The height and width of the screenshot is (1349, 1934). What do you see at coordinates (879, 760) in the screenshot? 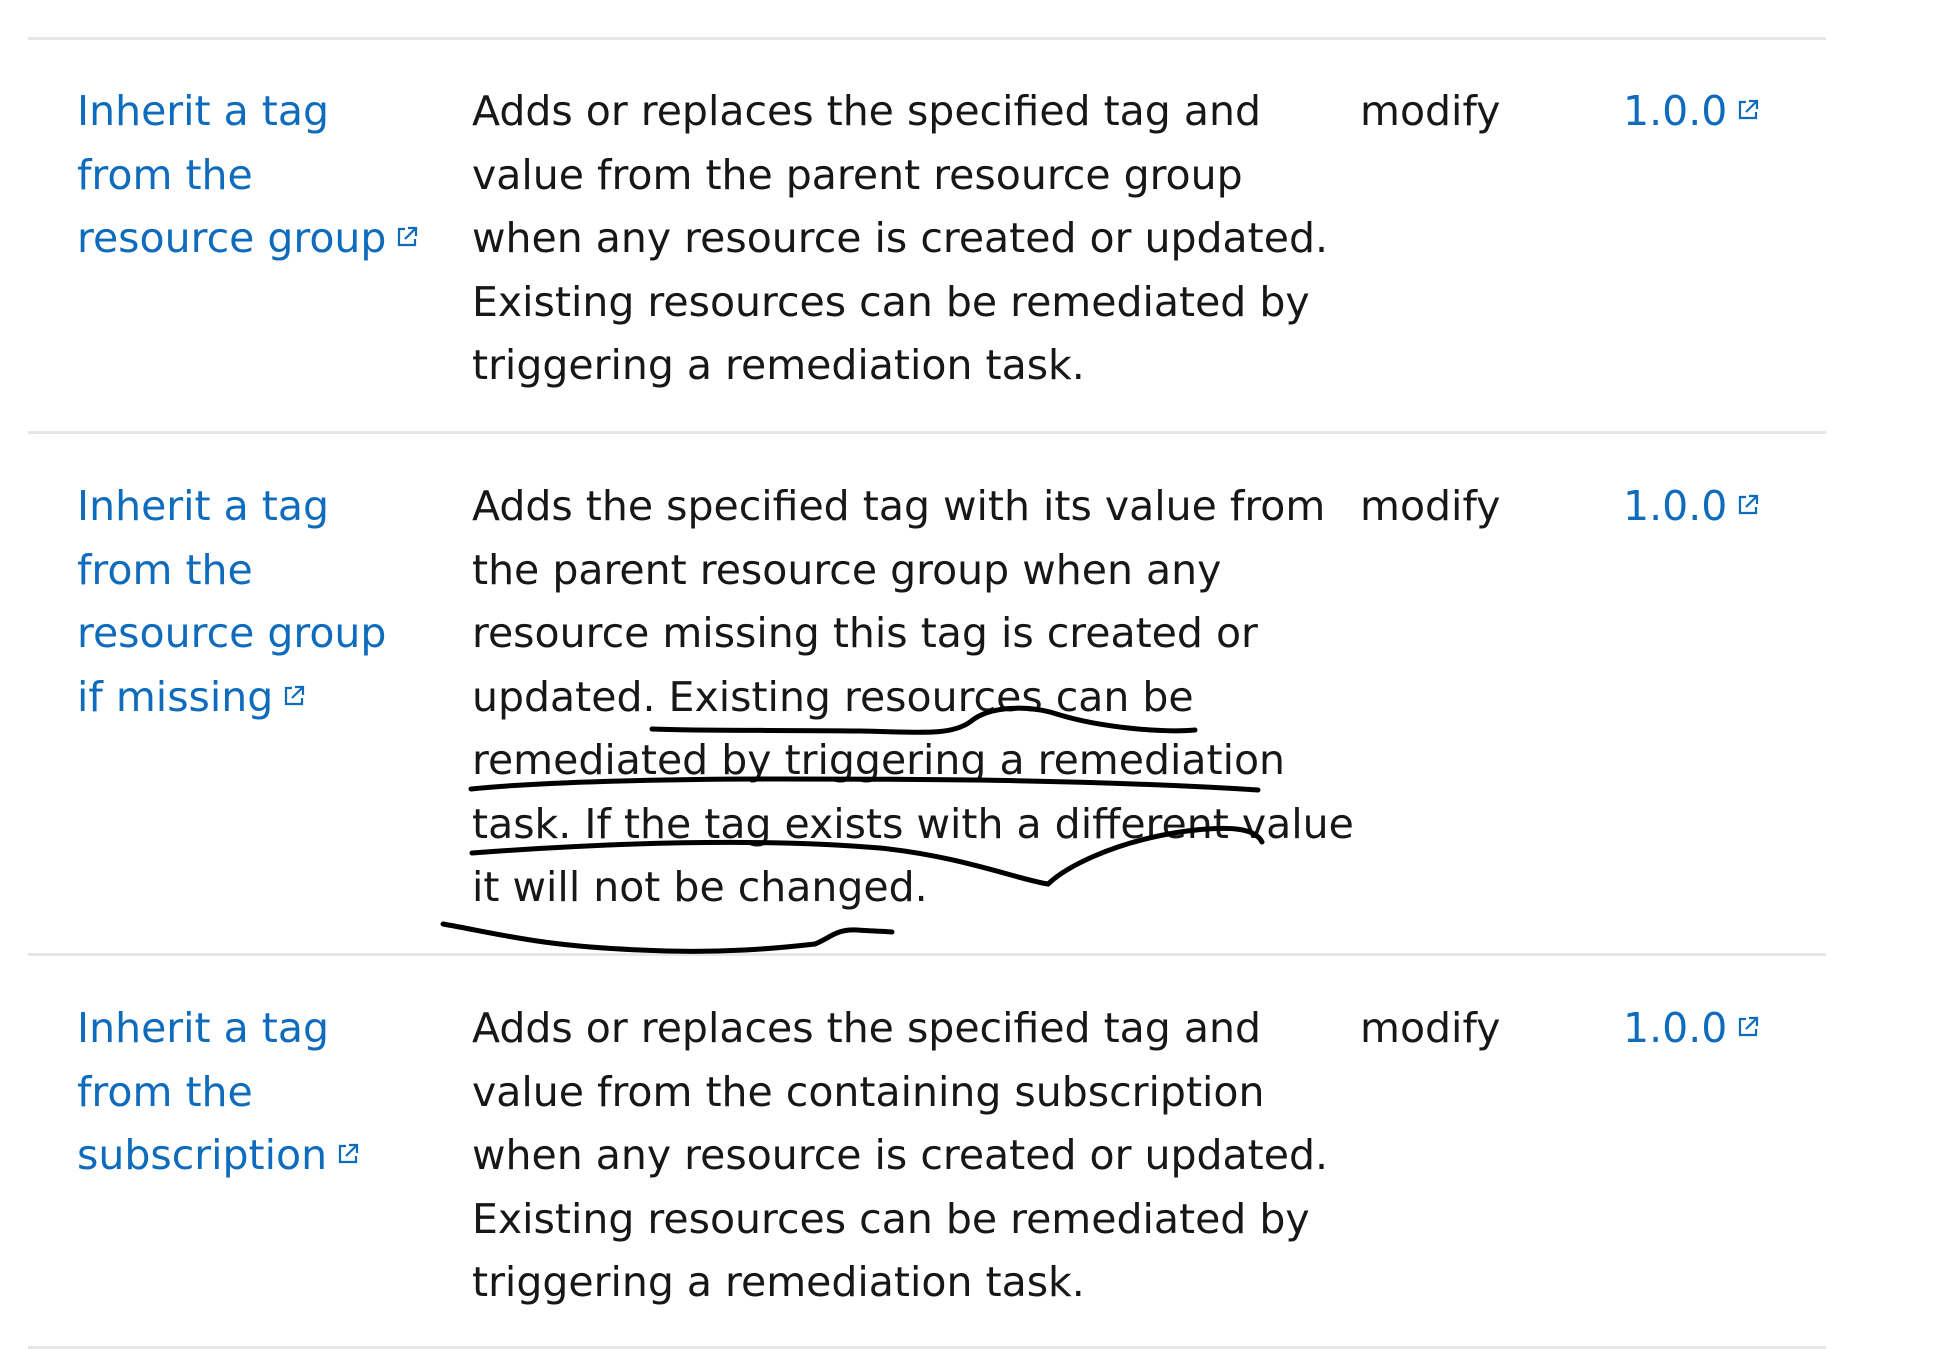
I see `description-line: remediated by triggering a remediation` at bounding box center [879, 760].